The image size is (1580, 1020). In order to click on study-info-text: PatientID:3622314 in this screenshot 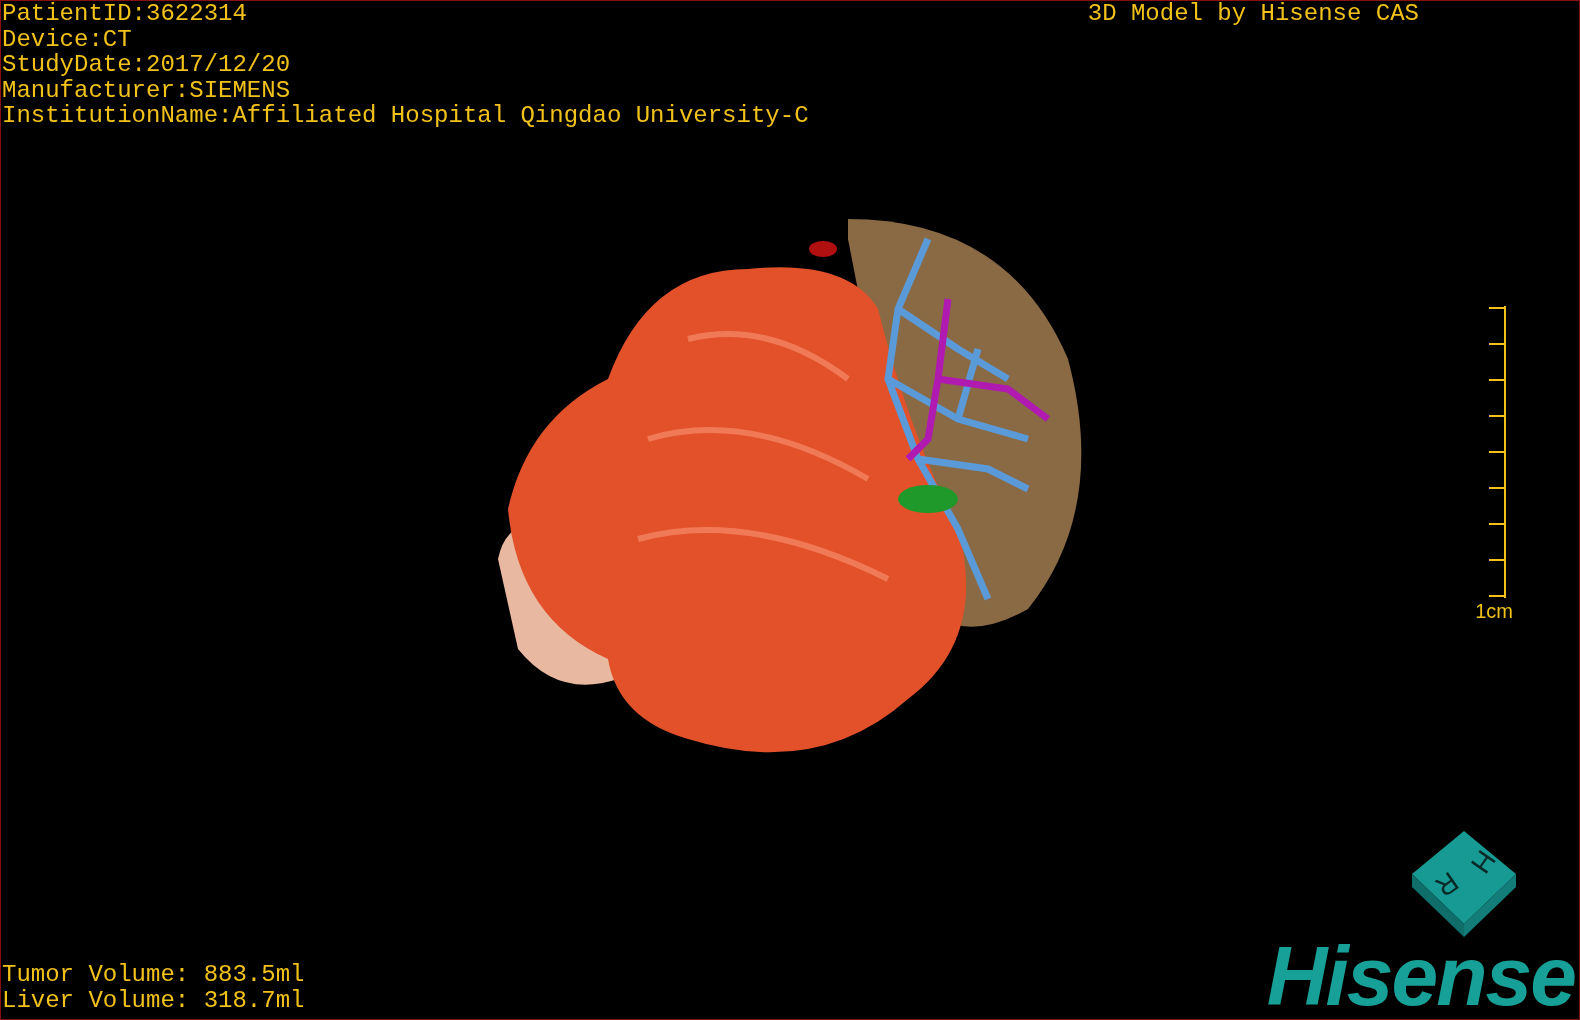, I will do `click(125, 14)`.